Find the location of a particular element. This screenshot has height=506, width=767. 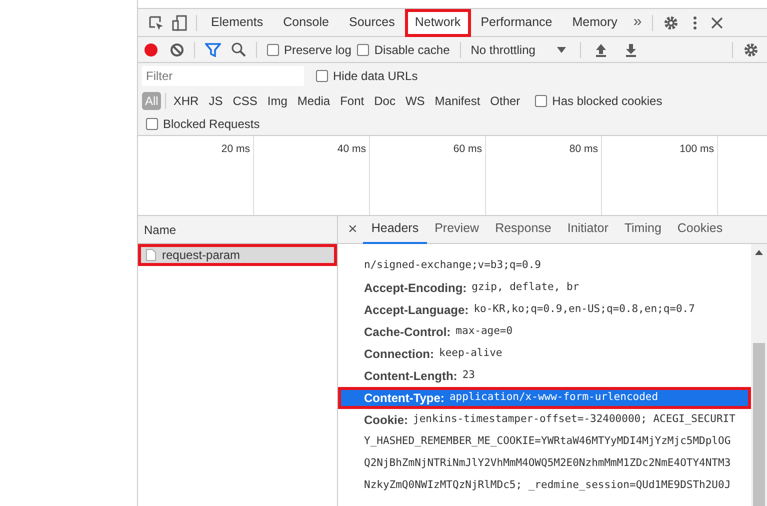

download-icon is located at coordinates (631, 49).